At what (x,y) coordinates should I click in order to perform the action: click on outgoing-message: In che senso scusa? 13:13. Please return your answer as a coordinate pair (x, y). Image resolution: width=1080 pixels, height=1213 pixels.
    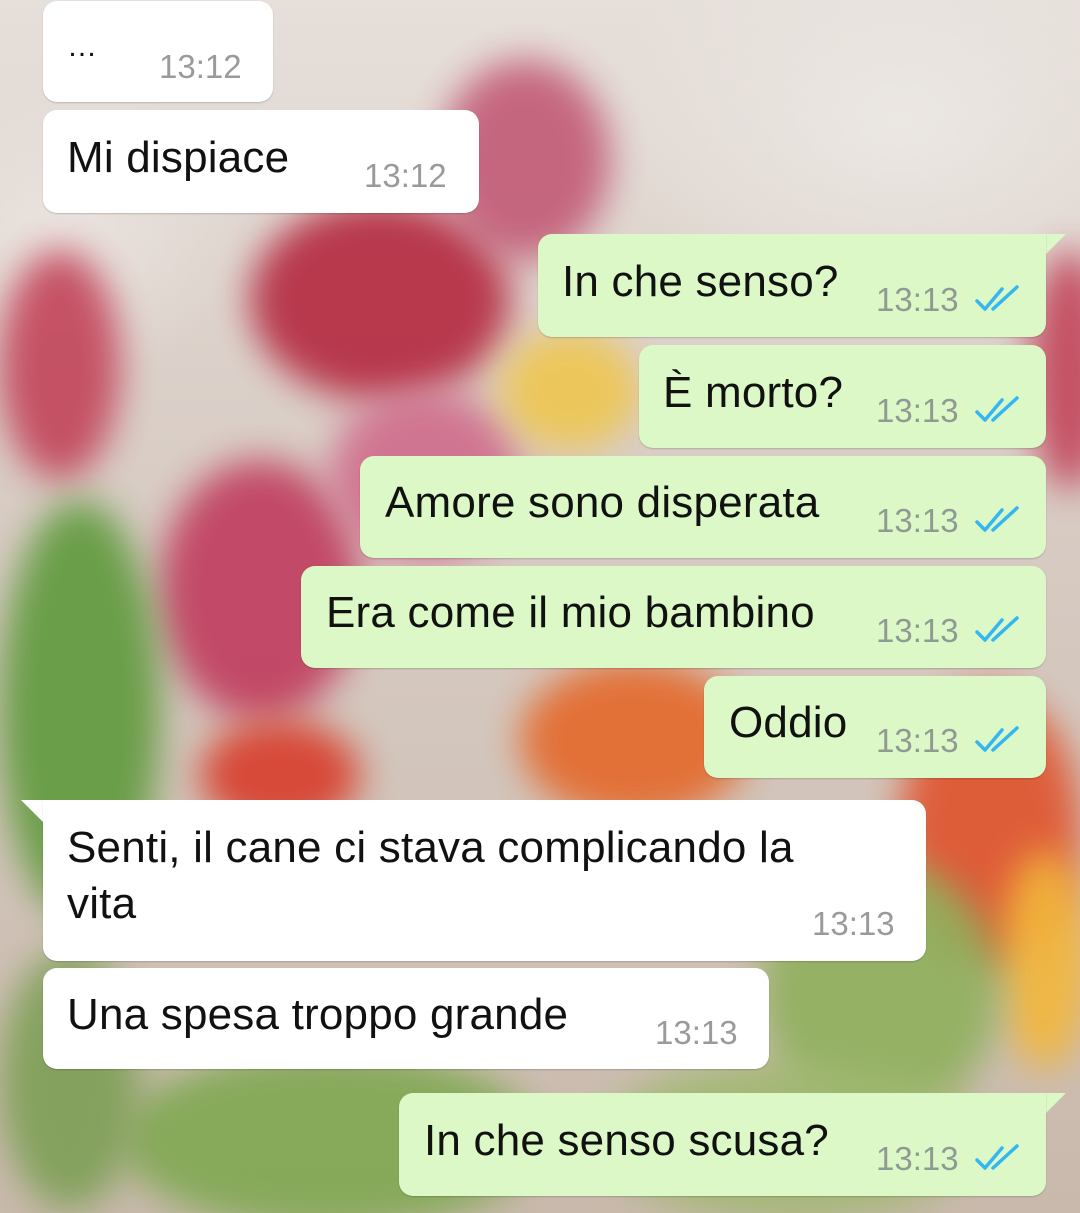
    Looking at the image, I should click on (722, 1144).